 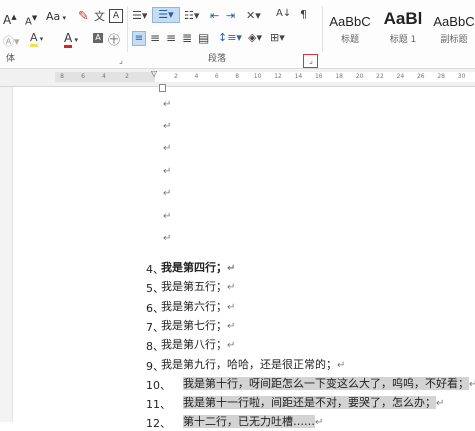 What do you see at coordinates (194, 345) in the screenshot?
I see `list-item-text: 我是第八行；` at bounding box center [194, 345].